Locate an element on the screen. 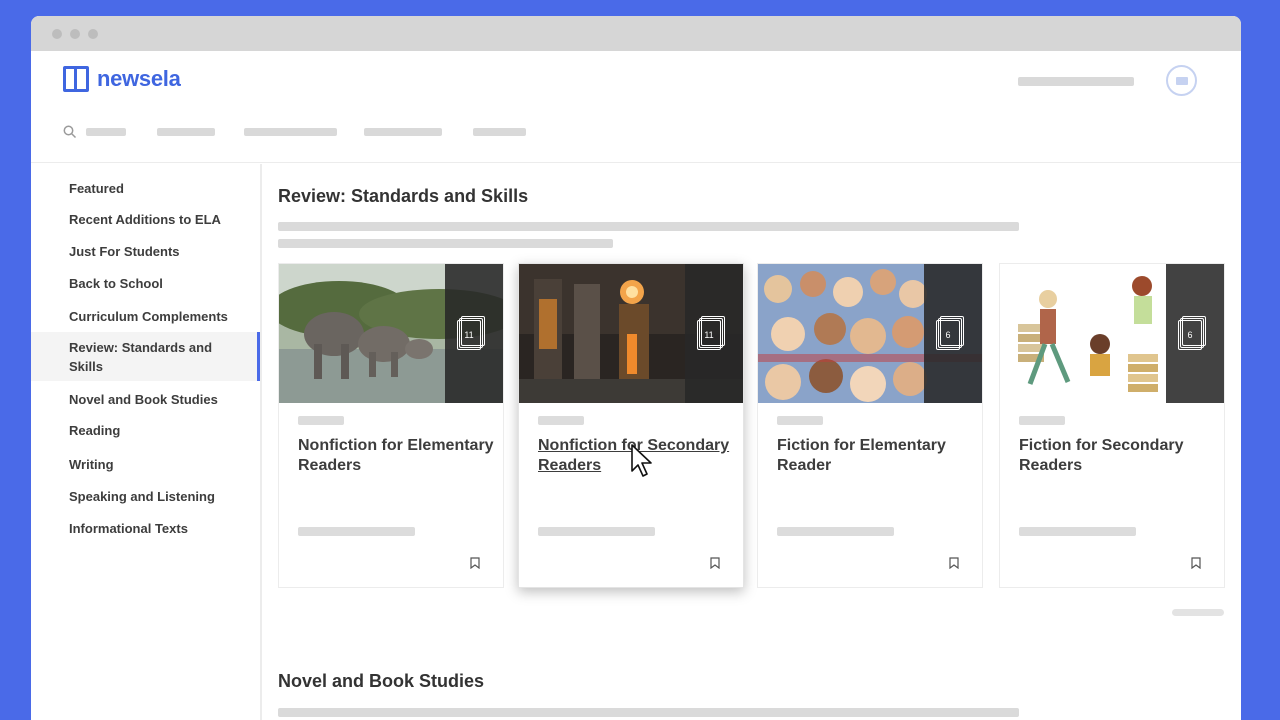 The image size is (1280, 720). collection-card: 11 Nonfiction for Elementary Readers is located at coordinates (391, 425).